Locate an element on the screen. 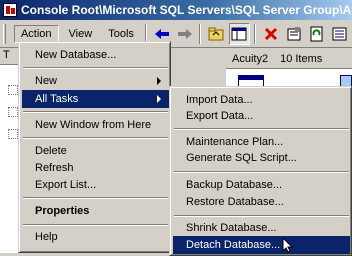 The height and width of the screenshot is (256, 352). mmc-app-icon is located at coordinates (10, 10).